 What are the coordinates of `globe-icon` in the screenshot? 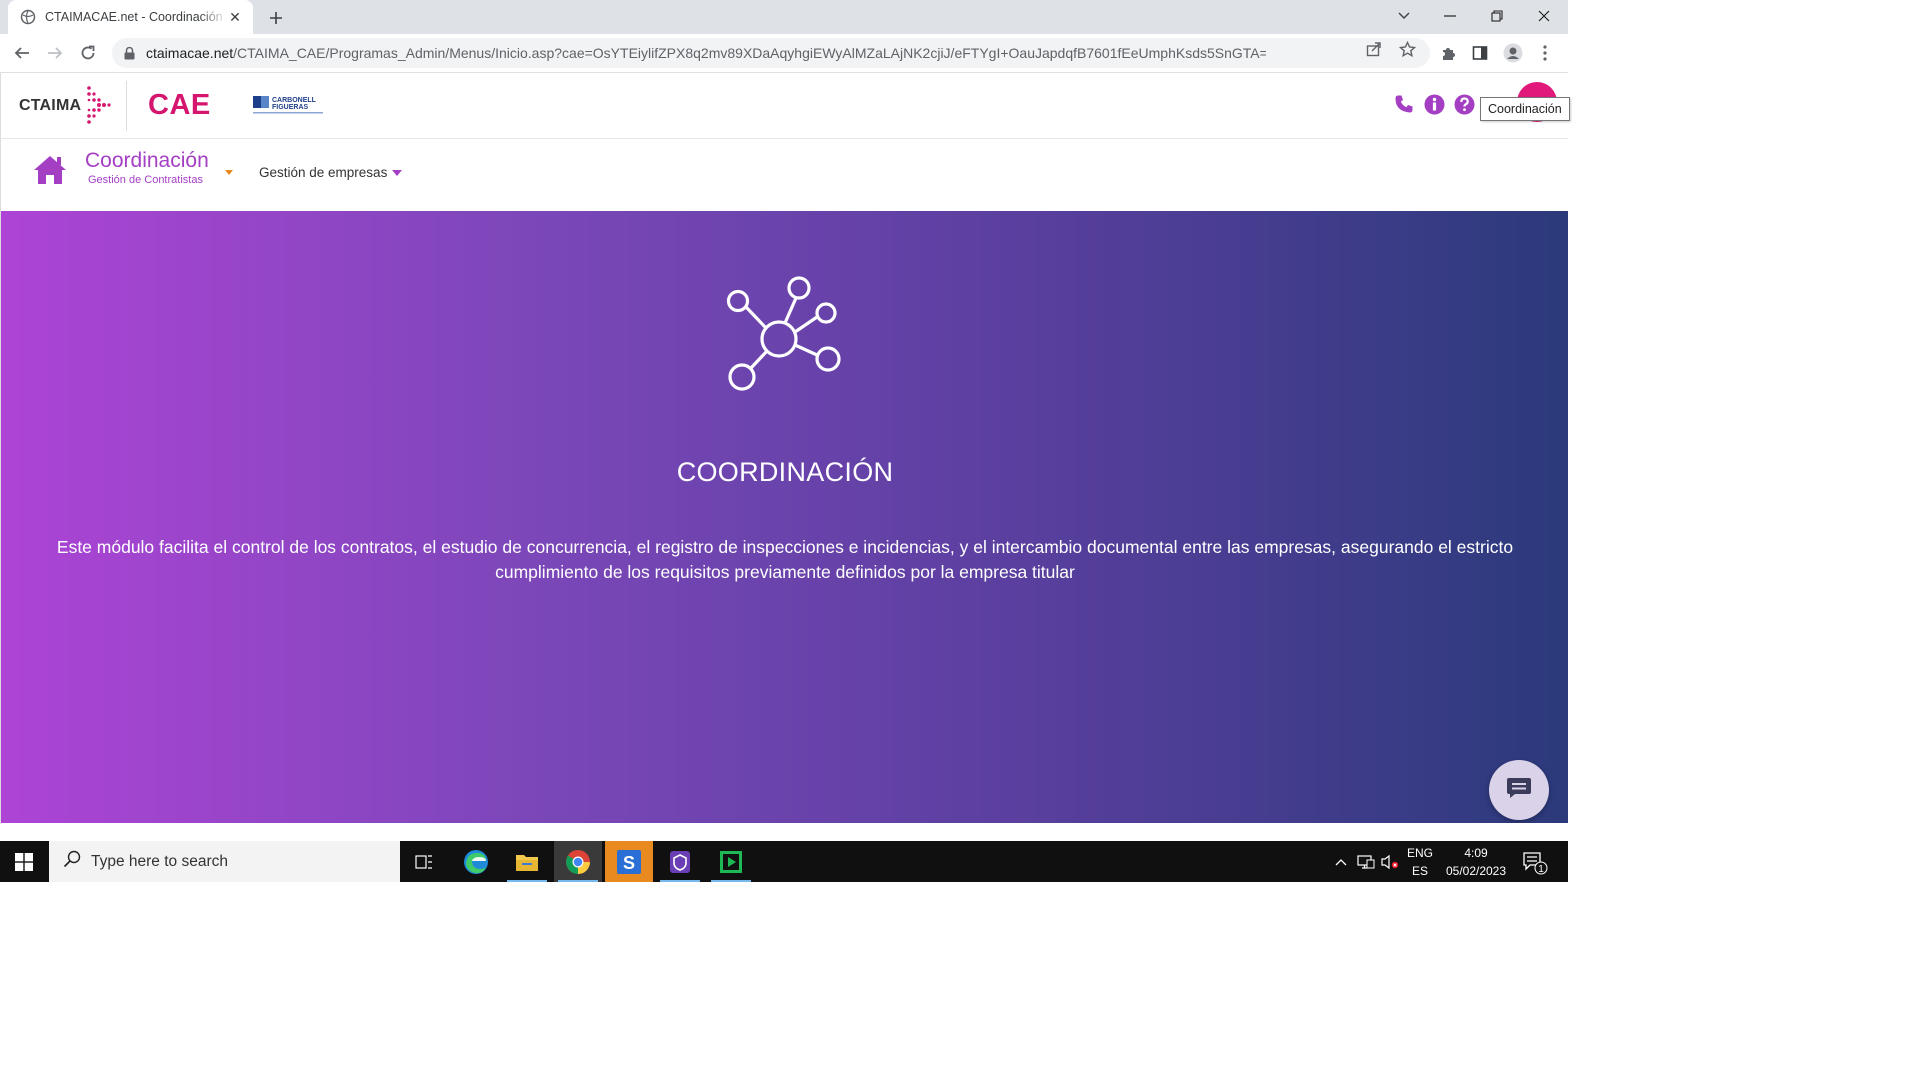 It's located at (28, 17).